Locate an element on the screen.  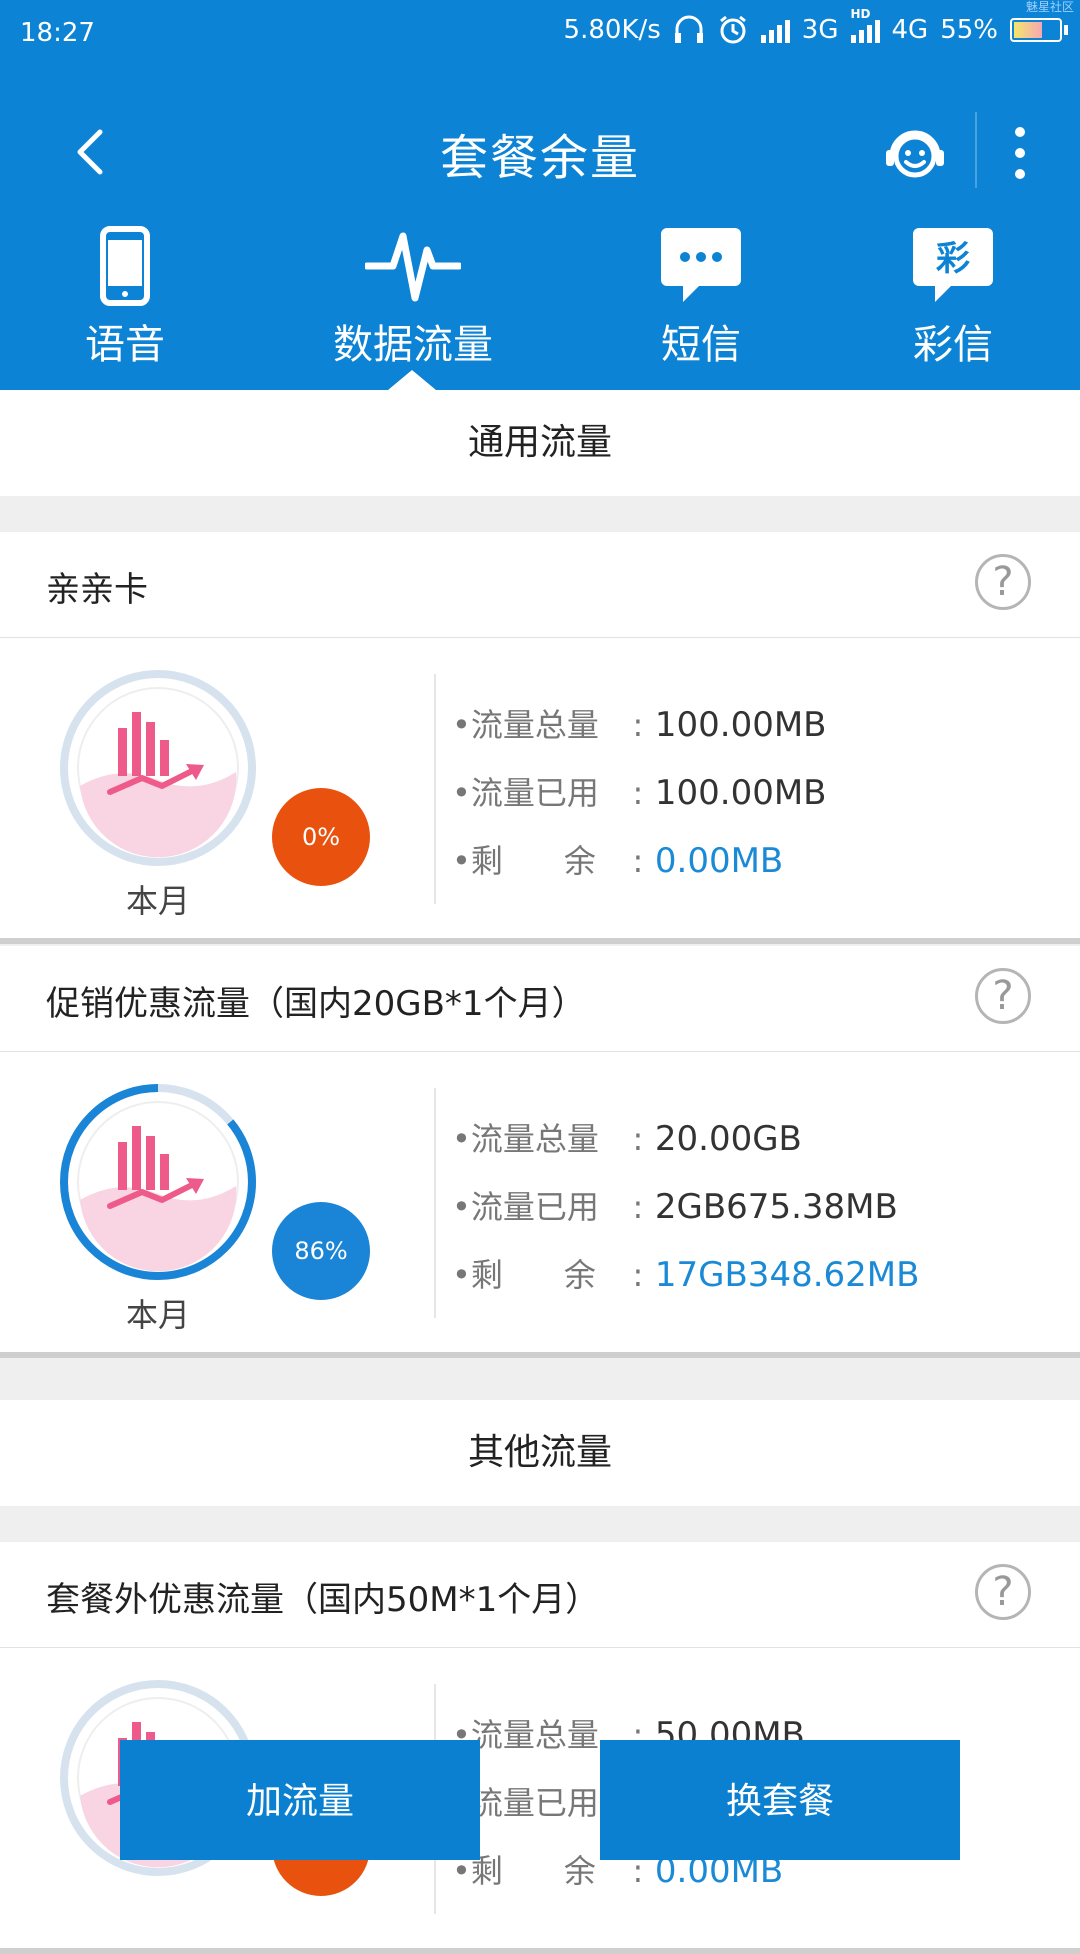
tab-mms: 彩 彩信 is located at coordinates (949, 305).